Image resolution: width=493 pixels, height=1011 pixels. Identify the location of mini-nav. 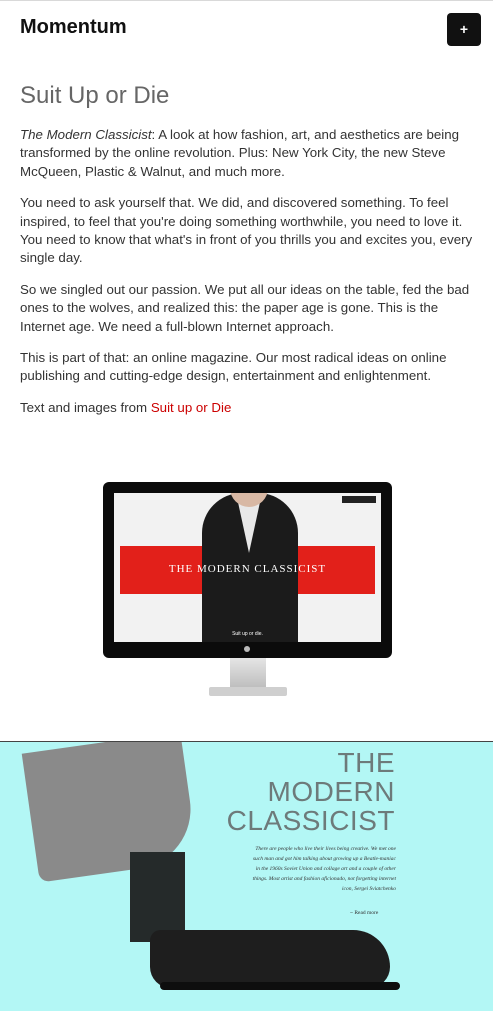
(359, 499).